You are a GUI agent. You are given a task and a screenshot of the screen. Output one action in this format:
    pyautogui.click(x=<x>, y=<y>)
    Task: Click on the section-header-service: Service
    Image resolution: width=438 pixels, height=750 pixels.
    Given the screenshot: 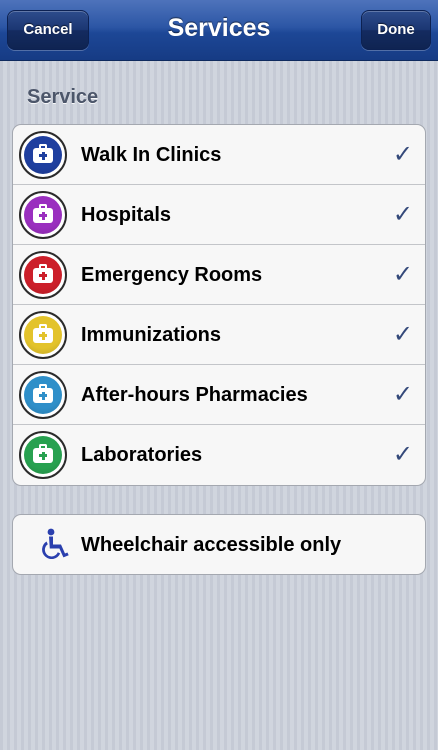 What is the action you would take?
    pyautogui.click(x=63, y=97)
    